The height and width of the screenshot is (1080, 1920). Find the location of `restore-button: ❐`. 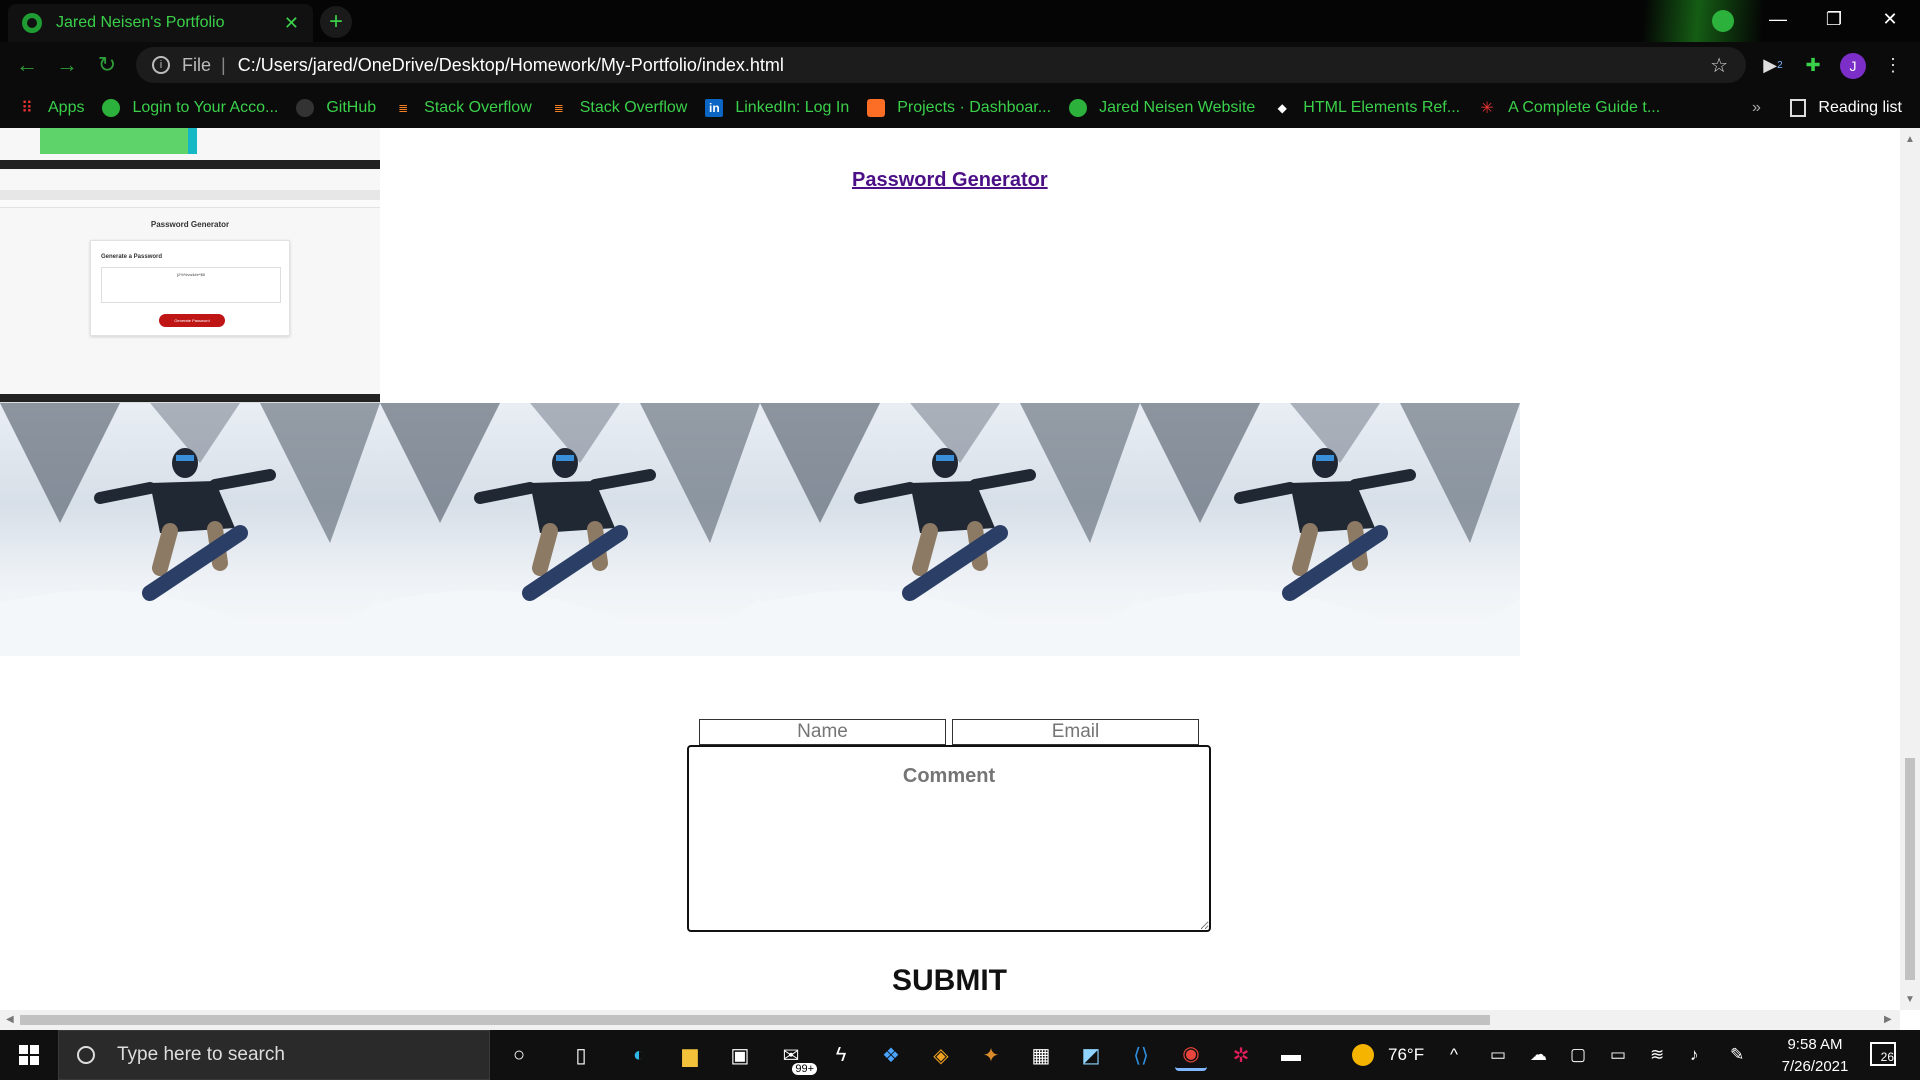

restore-button: ❐ is located at coordinates (1834, 19).